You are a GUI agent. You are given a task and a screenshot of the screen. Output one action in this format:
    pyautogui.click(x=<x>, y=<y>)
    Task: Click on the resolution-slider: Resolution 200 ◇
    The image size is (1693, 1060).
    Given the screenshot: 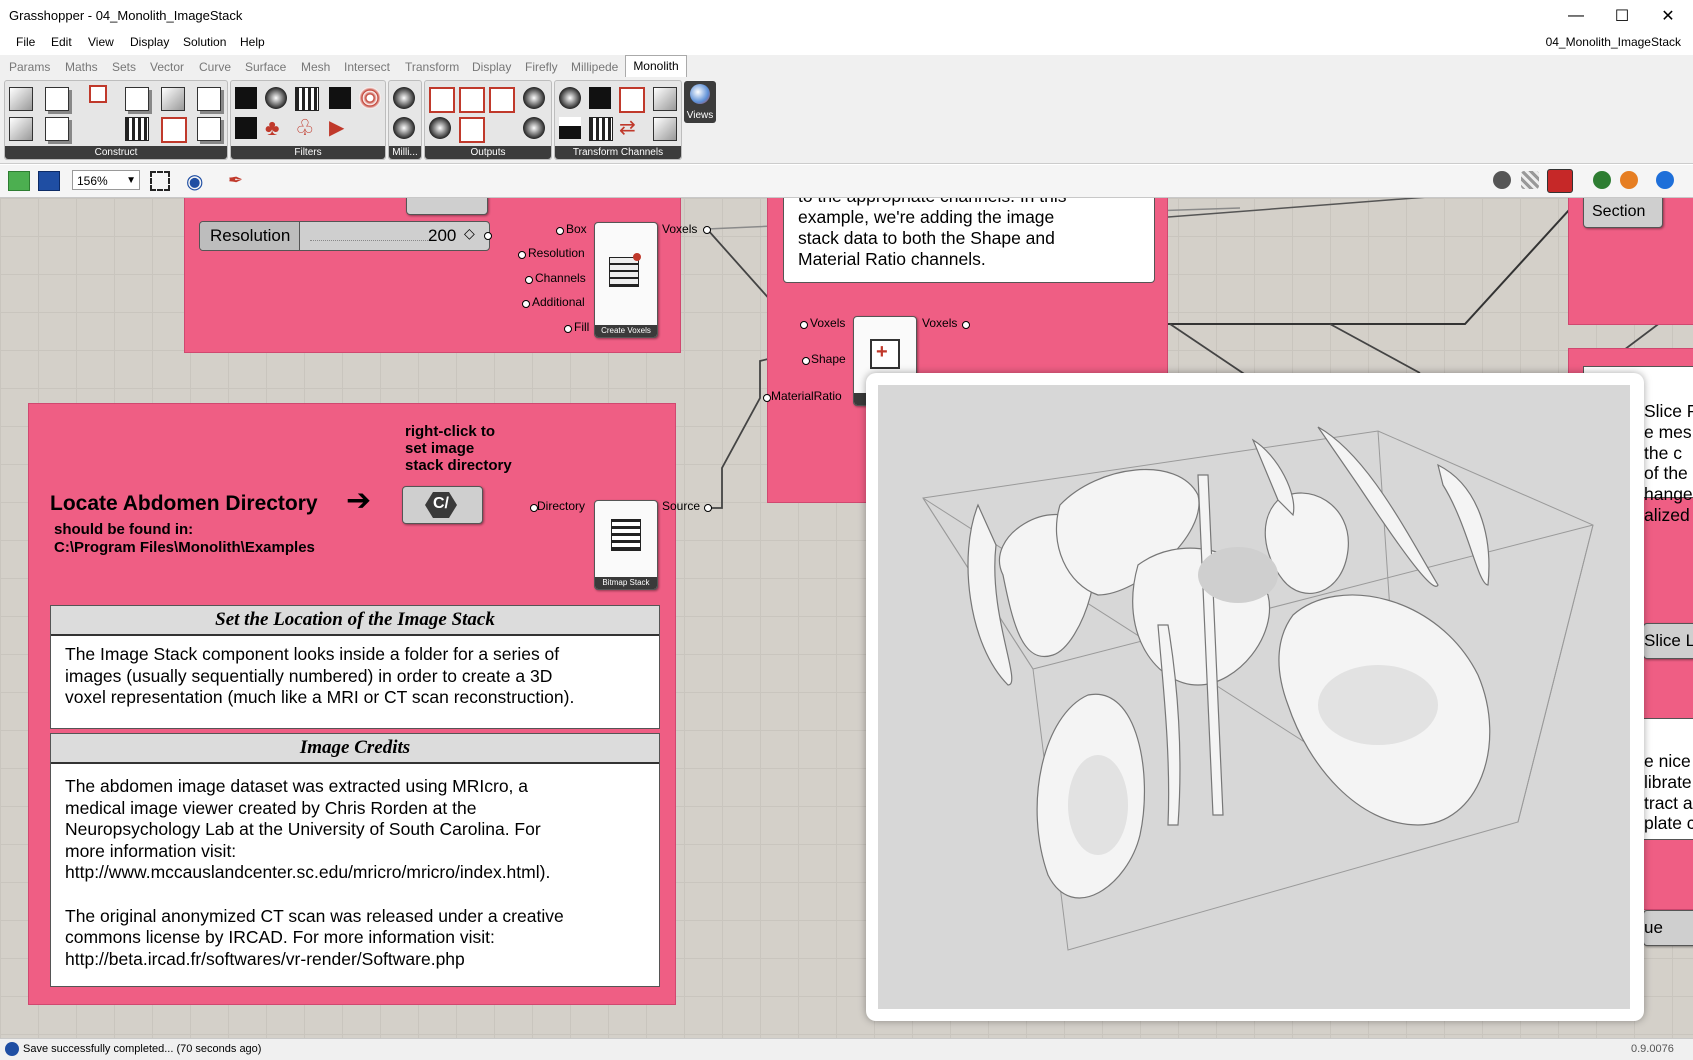 What is the action you would take?
    pyautogui.click(x=344, y=236)
    